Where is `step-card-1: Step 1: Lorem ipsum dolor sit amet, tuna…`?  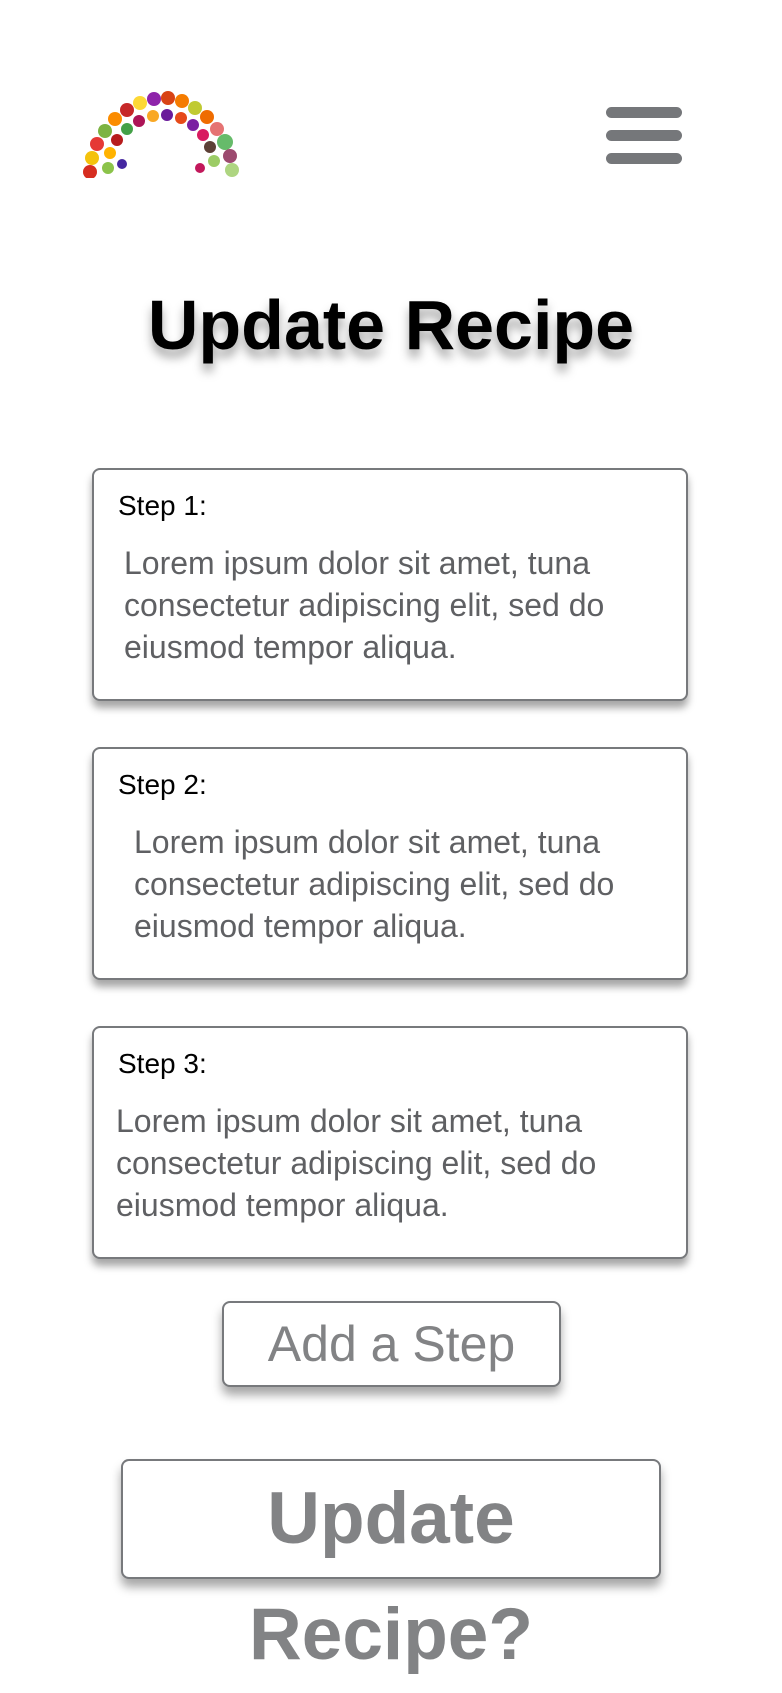
step-card-1: Step 1: Lorem ipsum dolor sit amet, tuna… is located at coordinates (390, 584).